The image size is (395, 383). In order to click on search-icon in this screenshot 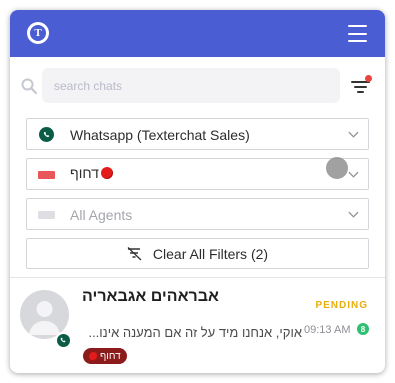, I will do `click(29, 86)`.